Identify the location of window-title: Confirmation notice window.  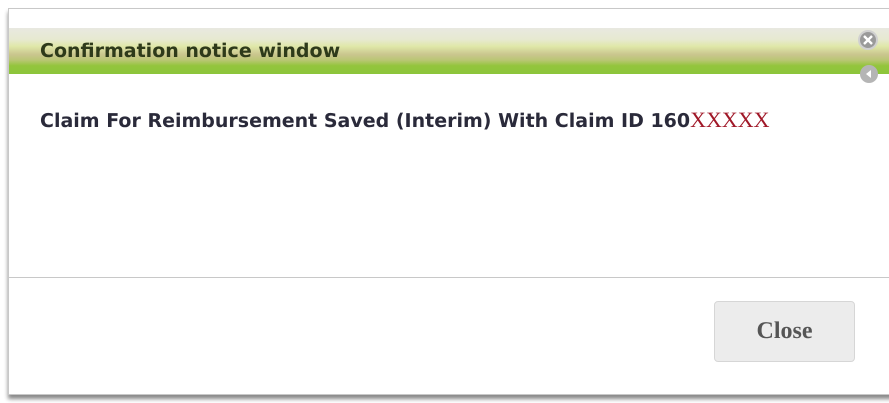
(190, 51).